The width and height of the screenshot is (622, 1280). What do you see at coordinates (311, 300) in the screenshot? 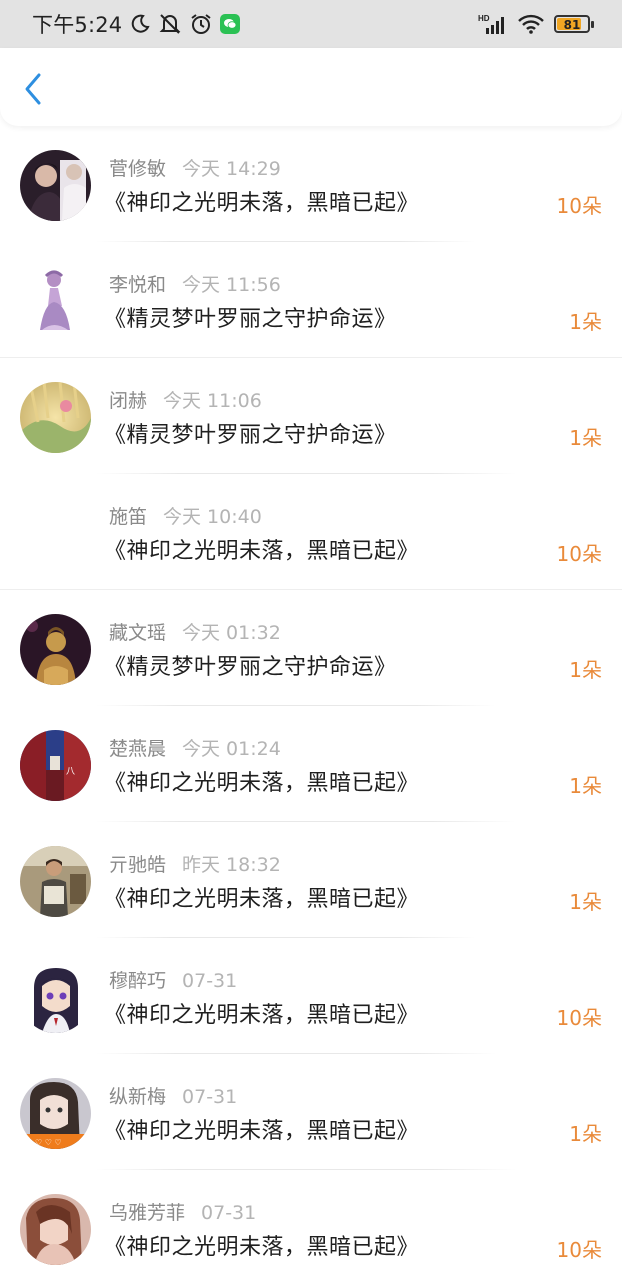
I see `gift-row: 李悦和 今天 11:56 《精灵梦叶罗丽之守护命运》 1朵` at bounding box center [311, 300].